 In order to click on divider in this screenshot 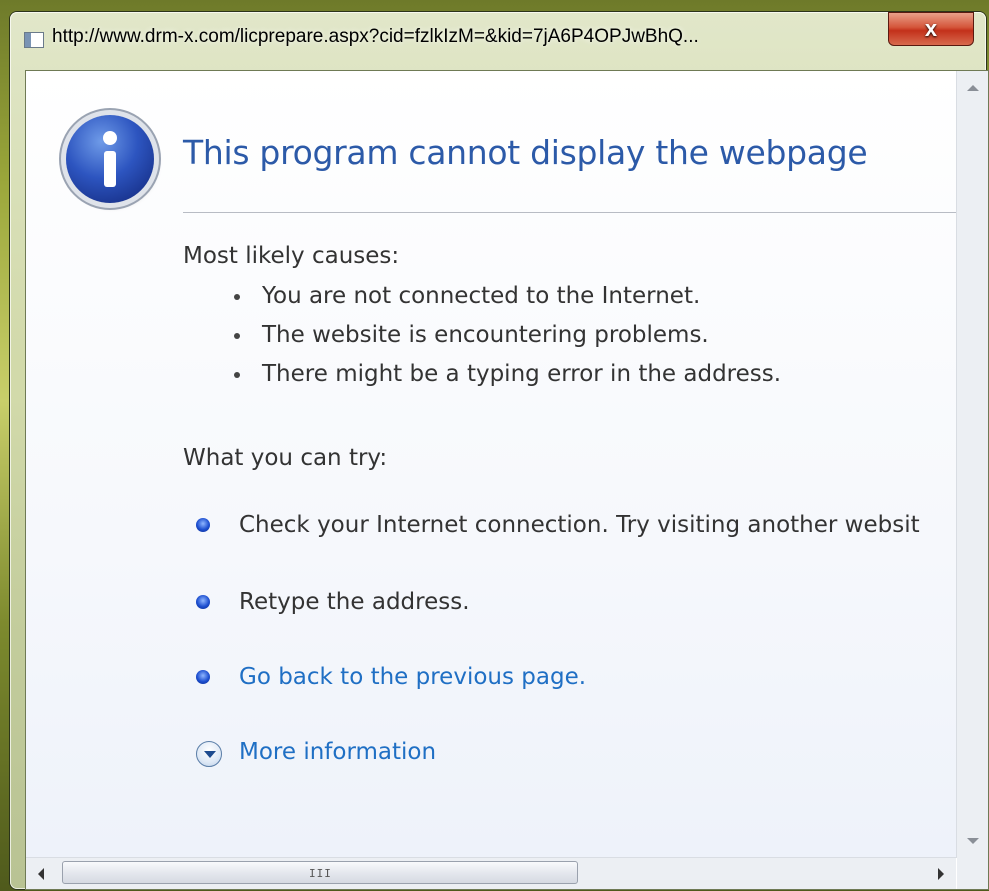, I will do `click(569, 212)`.